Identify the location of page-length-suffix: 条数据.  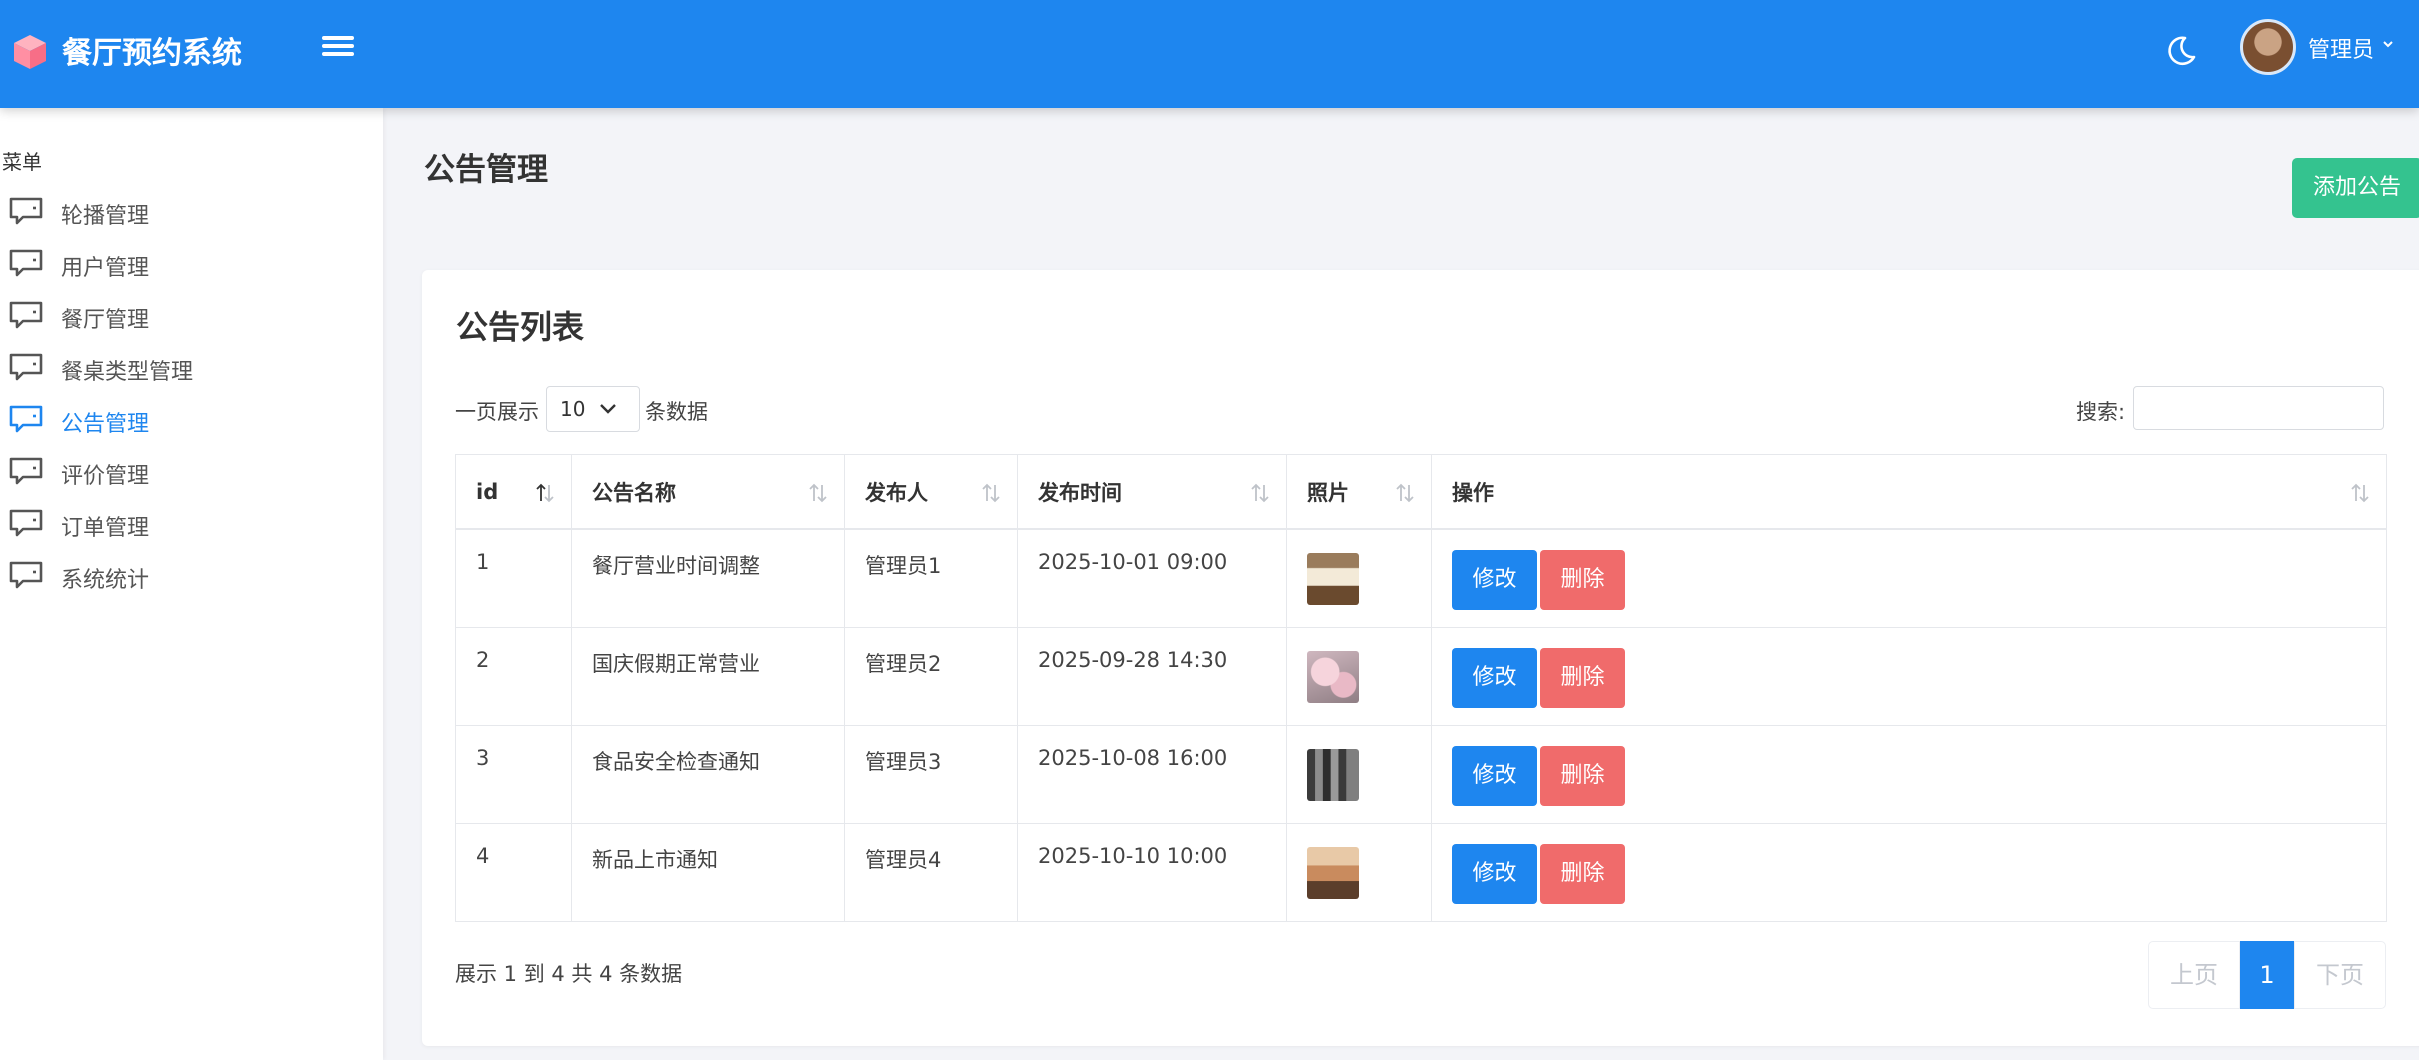
(676, 412).